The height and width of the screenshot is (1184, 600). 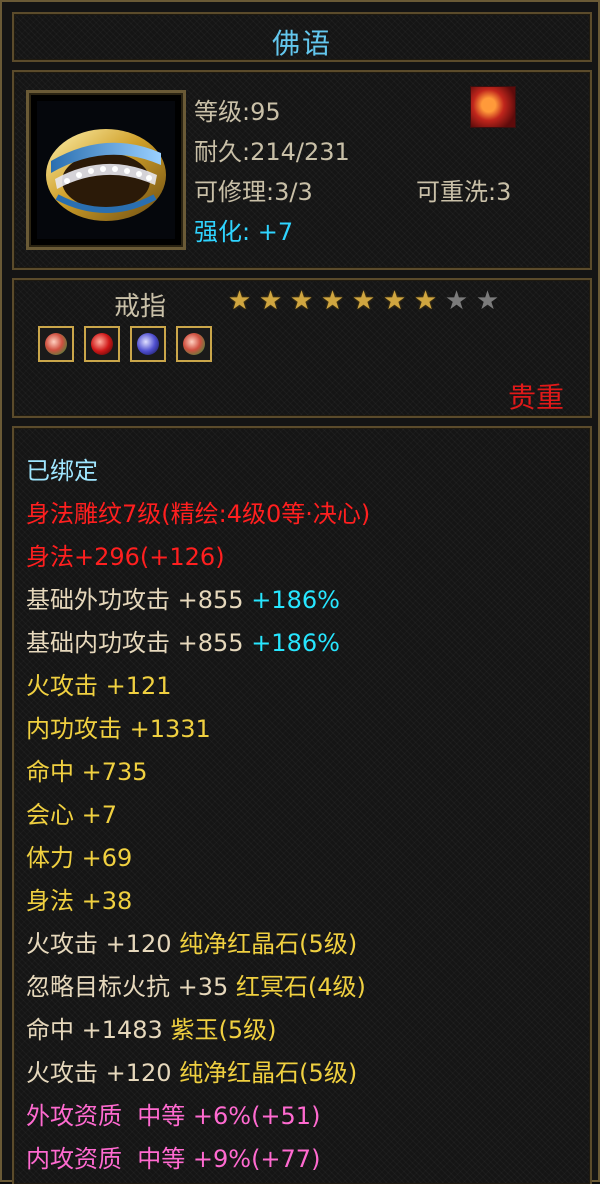 I want to click on level-label: 等级:95, so click(x=237, y=112).